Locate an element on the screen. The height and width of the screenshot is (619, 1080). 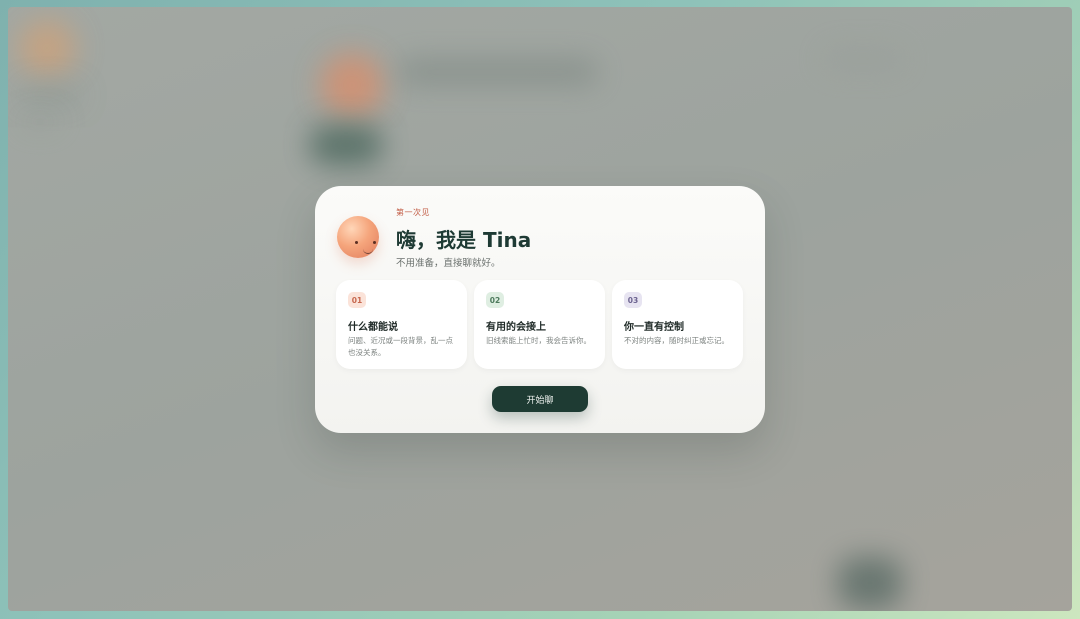
blurred-title is located at coordinates (498, 72).